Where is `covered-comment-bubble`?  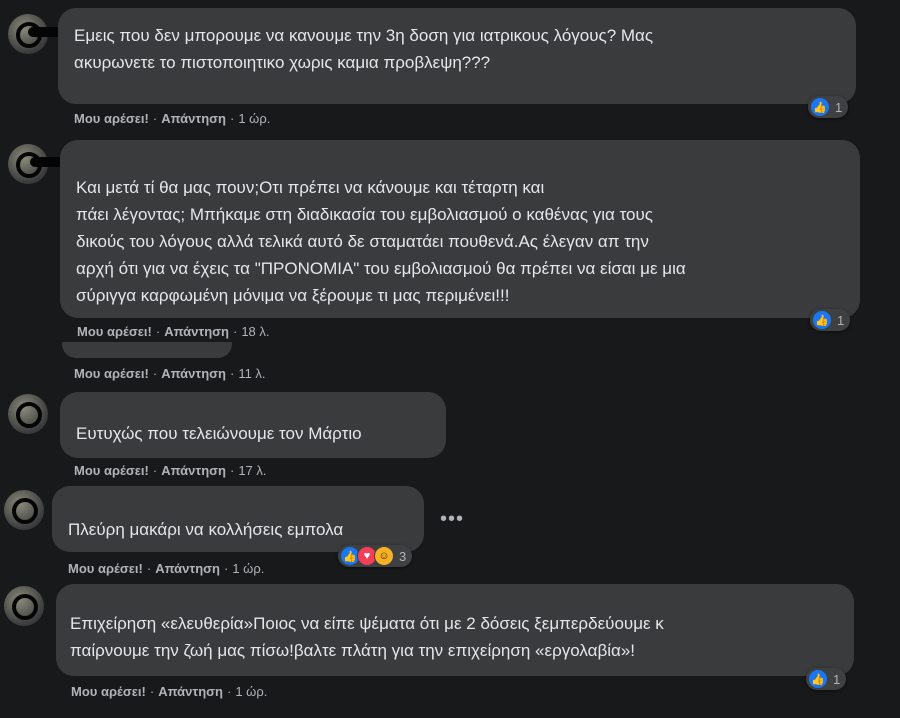 covered-comment-bubble is located at coordinates (147, 350).